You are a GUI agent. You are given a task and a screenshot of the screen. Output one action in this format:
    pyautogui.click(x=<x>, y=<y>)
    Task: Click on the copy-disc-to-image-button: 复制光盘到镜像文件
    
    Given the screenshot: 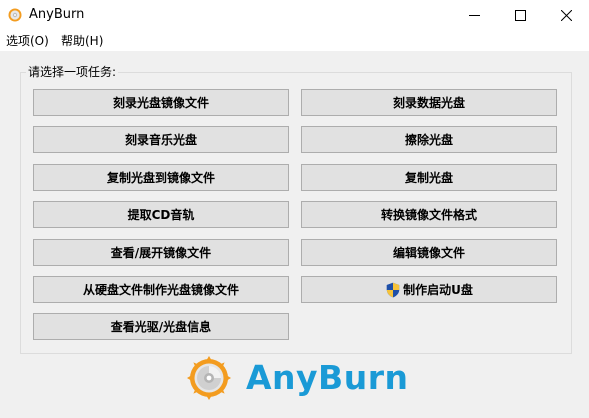 What is the action you would take?
    pyautogui.click(x=161, y=177)
    